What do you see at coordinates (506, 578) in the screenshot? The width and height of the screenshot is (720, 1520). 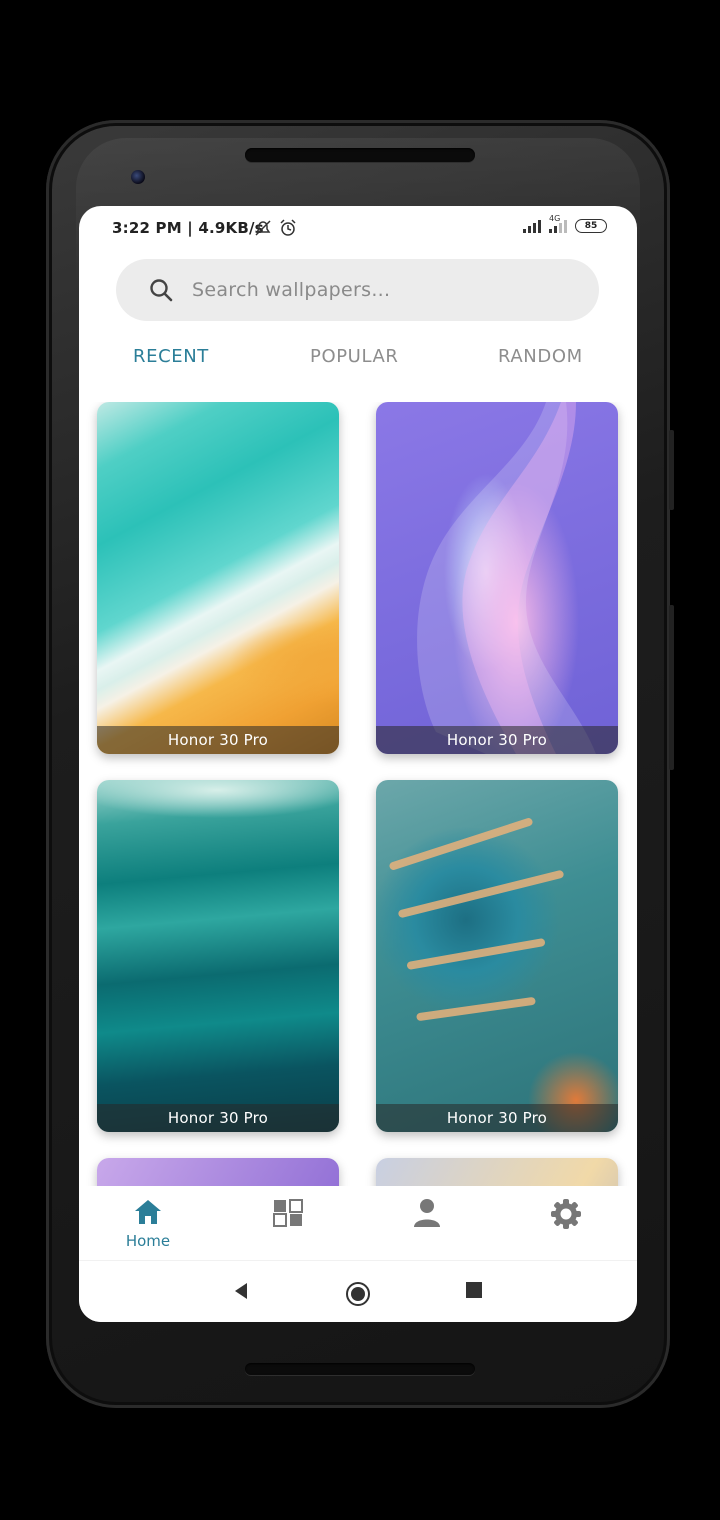 I see `wallpaper-art` at bounding box center [506, 578].